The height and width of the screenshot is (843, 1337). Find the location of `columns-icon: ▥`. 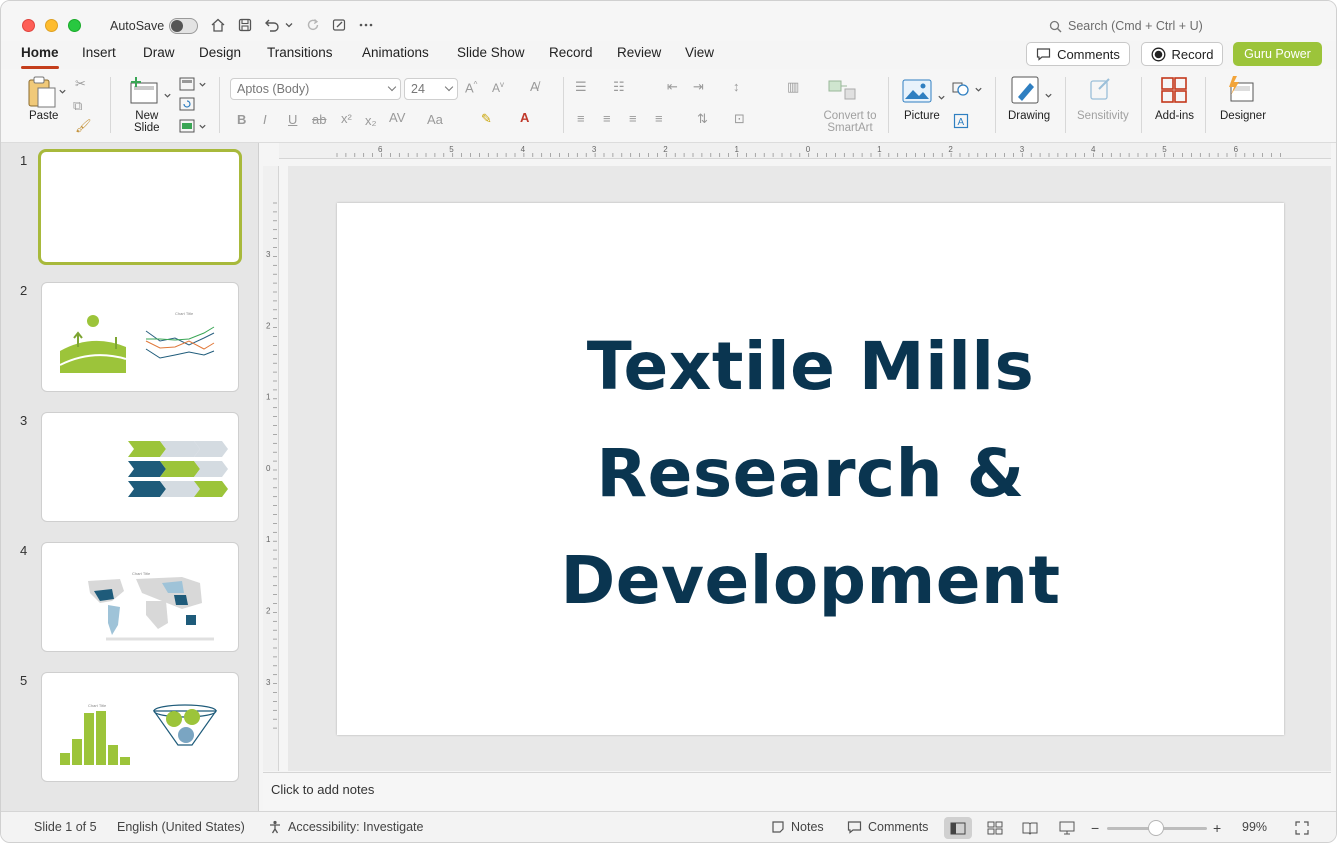

columns-icon: ▥ is located at coordinates (793, 87).